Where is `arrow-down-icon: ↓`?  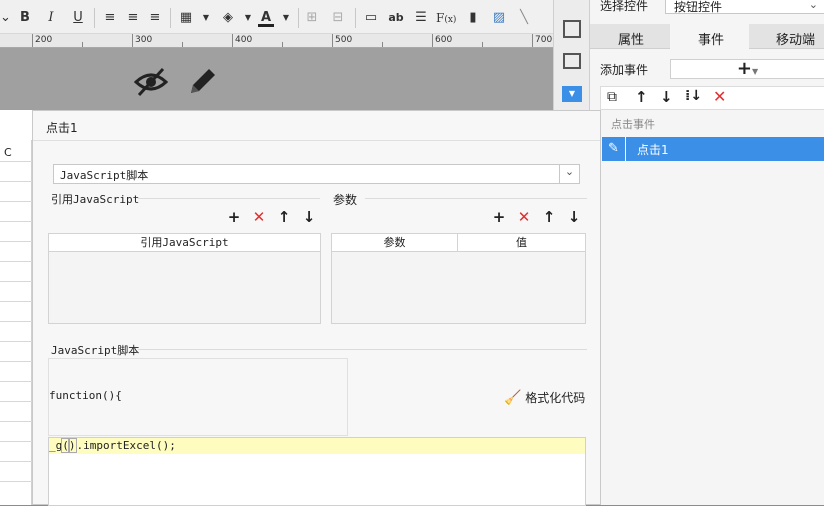
arrow-down-icon: ↓ is located at coordinates (666, 97).